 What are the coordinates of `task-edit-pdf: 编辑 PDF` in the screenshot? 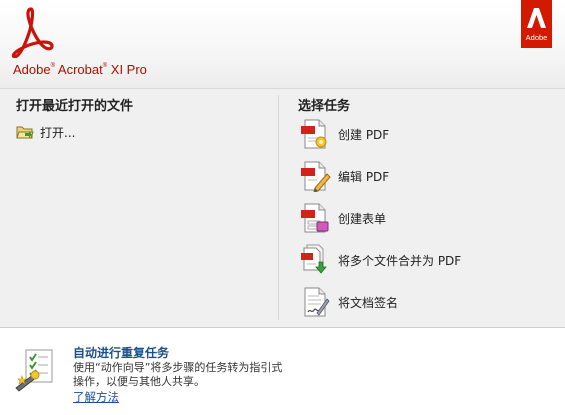 It's located at (344, 176).